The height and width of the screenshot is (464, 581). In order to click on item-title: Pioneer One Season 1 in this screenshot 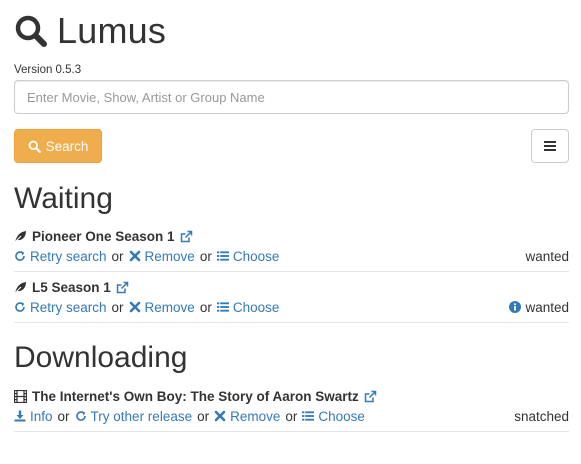, I will do `click(103, 236)`.